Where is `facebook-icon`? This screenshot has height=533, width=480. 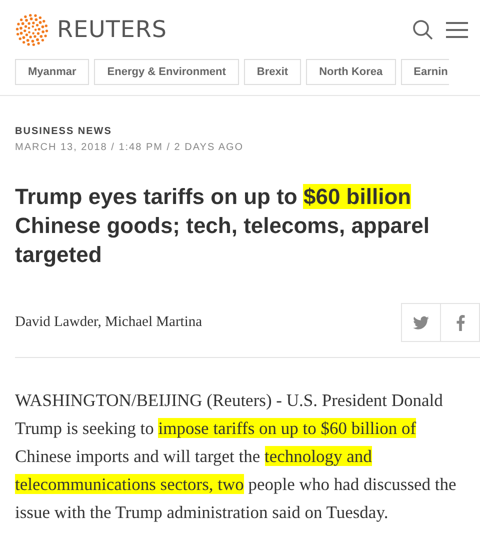
facebook-icon is located at coordinates (460, 322).